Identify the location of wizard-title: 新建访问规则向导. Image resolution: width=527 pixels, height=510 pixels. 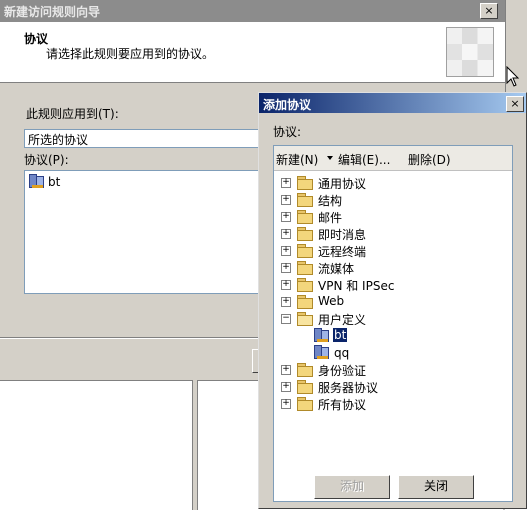
(52, 12).